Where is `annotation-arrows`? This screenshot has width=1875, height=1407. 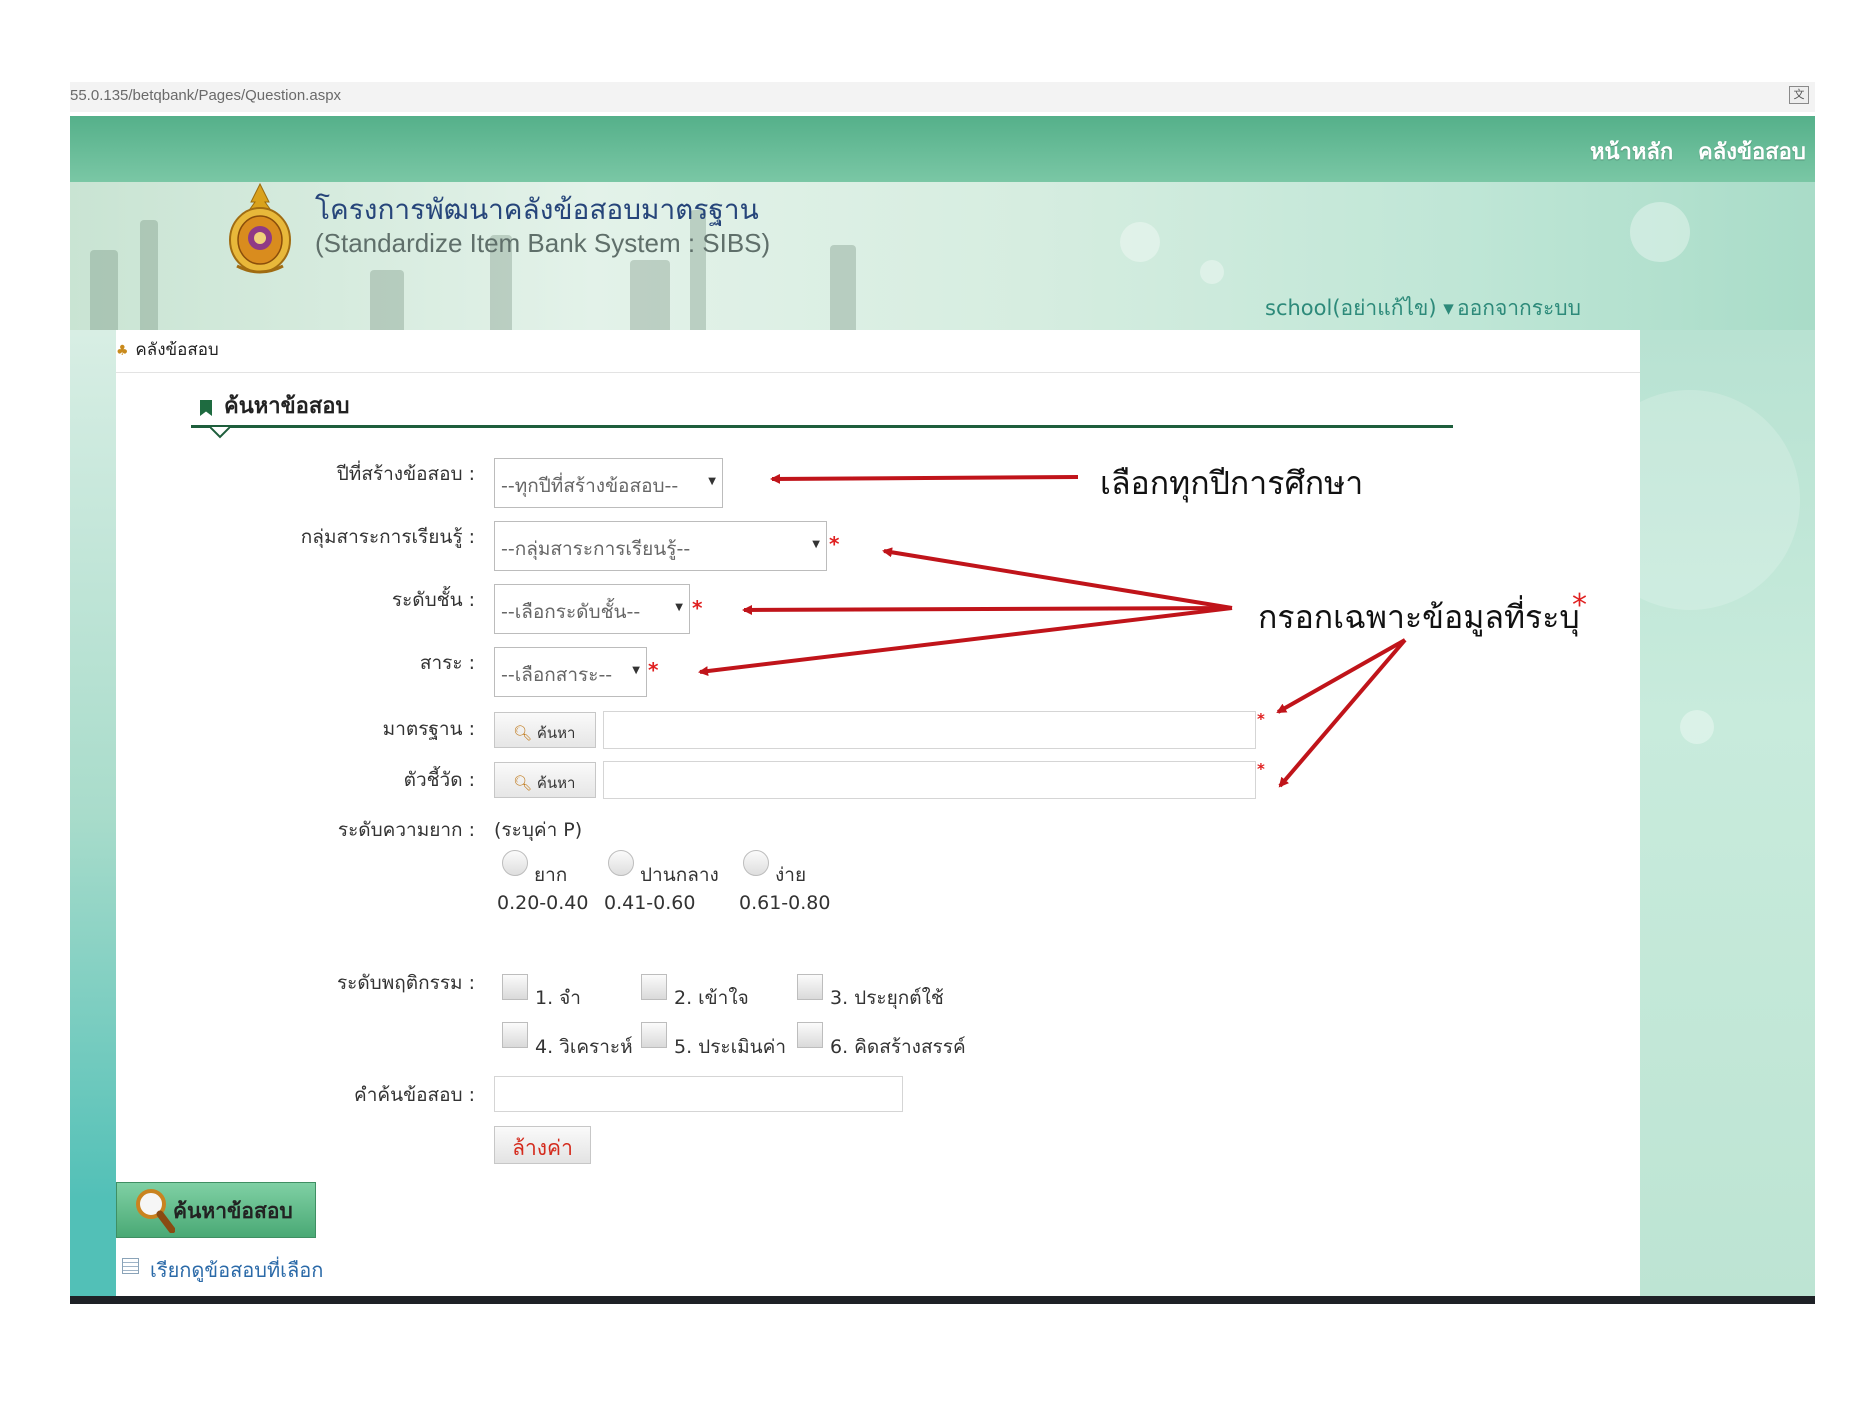
annotation-arrows is located at coordinates (1052, 630).